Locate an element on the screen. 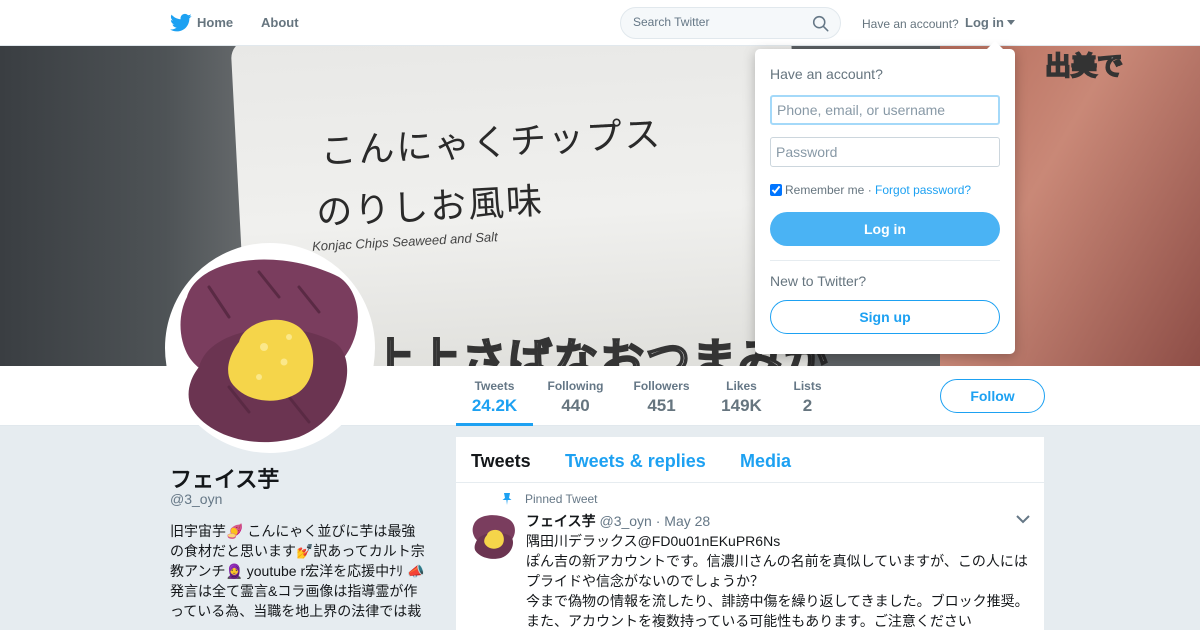 Image resolution: width=1200 pixels, height=630 pixels. dropdown-title: Have an account? is located at coordinates (826, 74).